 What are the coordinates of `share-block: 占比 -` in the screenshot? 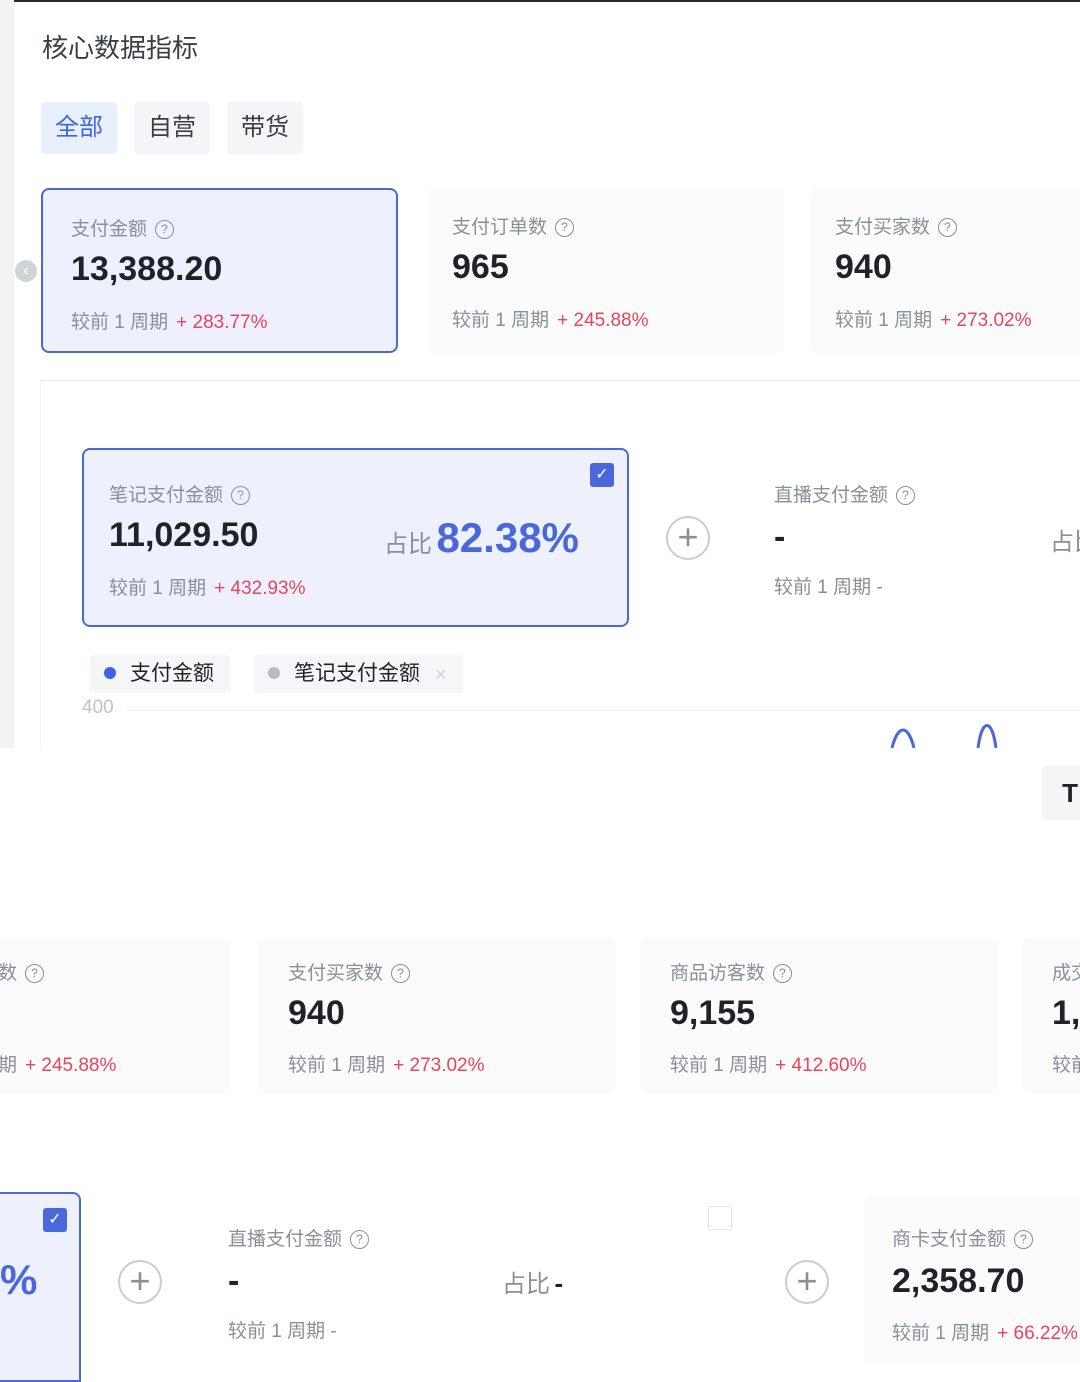 It's located at (532, 1281).